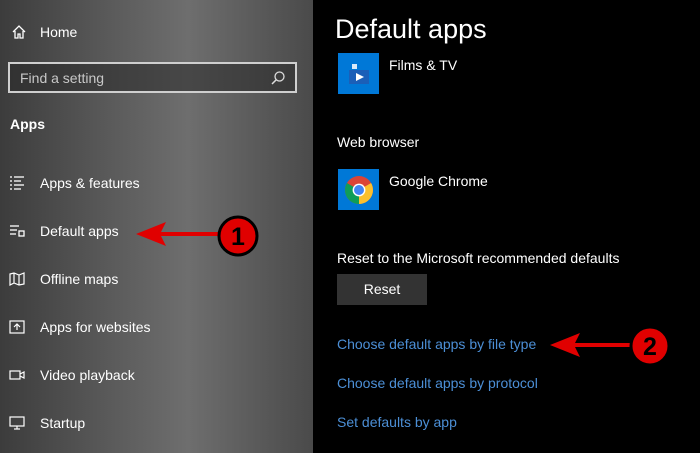 The height and width of the screenshot is (453, 700). What do you see at coordinates (413, 189) in the screenshot?
I see `web-browser-selector: Google Chrome` at bounding box center [413, 189].